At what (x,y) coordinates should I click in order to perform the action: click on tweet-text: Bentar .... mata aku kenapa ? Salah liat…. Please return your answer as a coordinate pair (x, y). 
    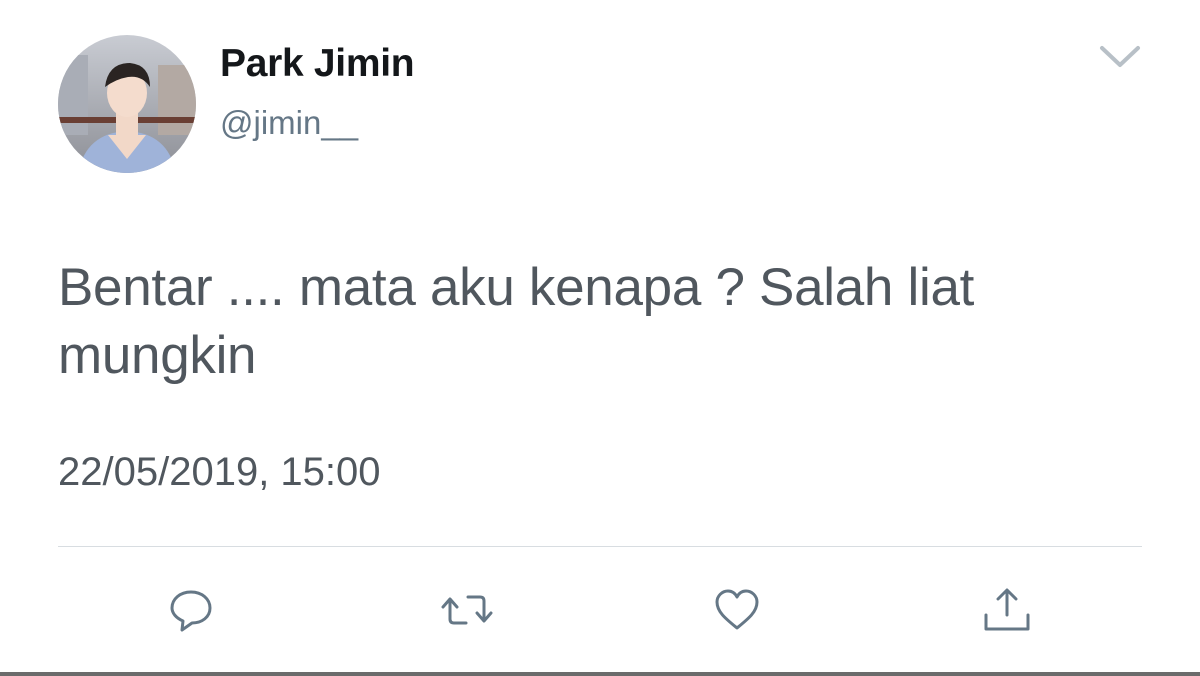
    Looking at the image, I should click on (516, 321).